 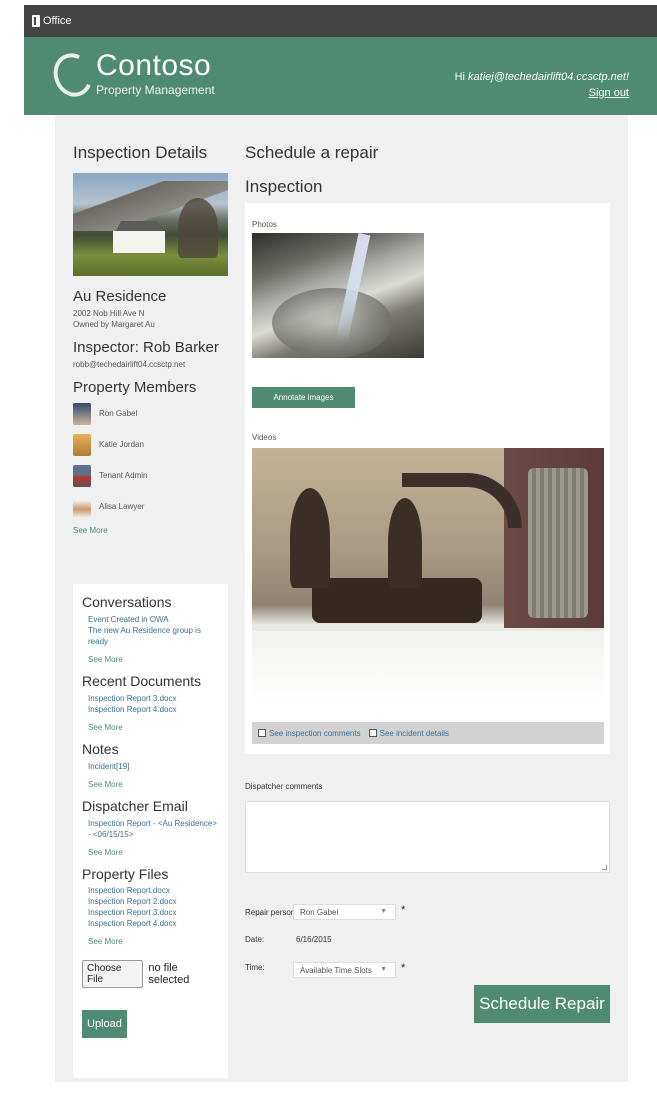 What do you see at coordinates (609, 93) in the screenshot?
I see `sign-out-link: Sign out` at bounding box center [609, 93].